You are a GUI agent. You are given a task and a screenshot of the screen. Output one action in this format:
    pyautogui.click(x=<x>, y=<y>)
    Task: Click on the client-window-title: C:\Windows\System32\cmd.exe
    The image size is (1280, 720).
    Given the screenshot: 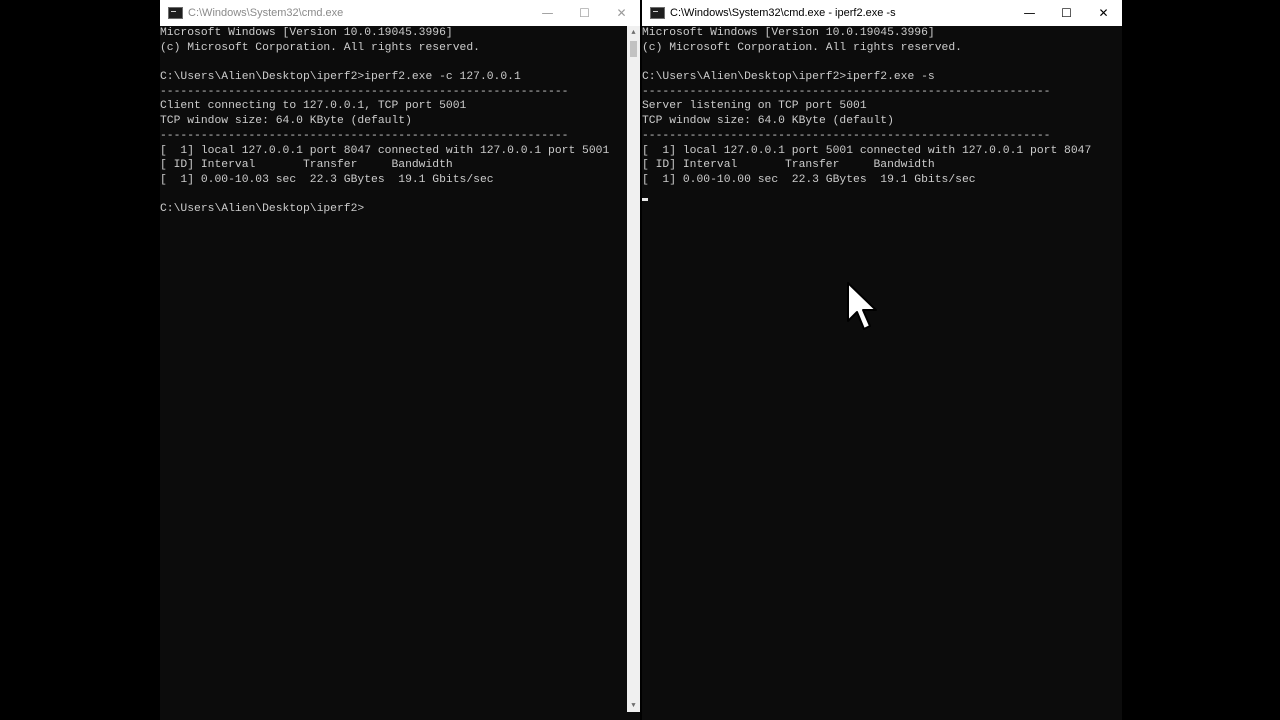 What is the action you would take?
    pyautogui.click(x=266, y=13)
    